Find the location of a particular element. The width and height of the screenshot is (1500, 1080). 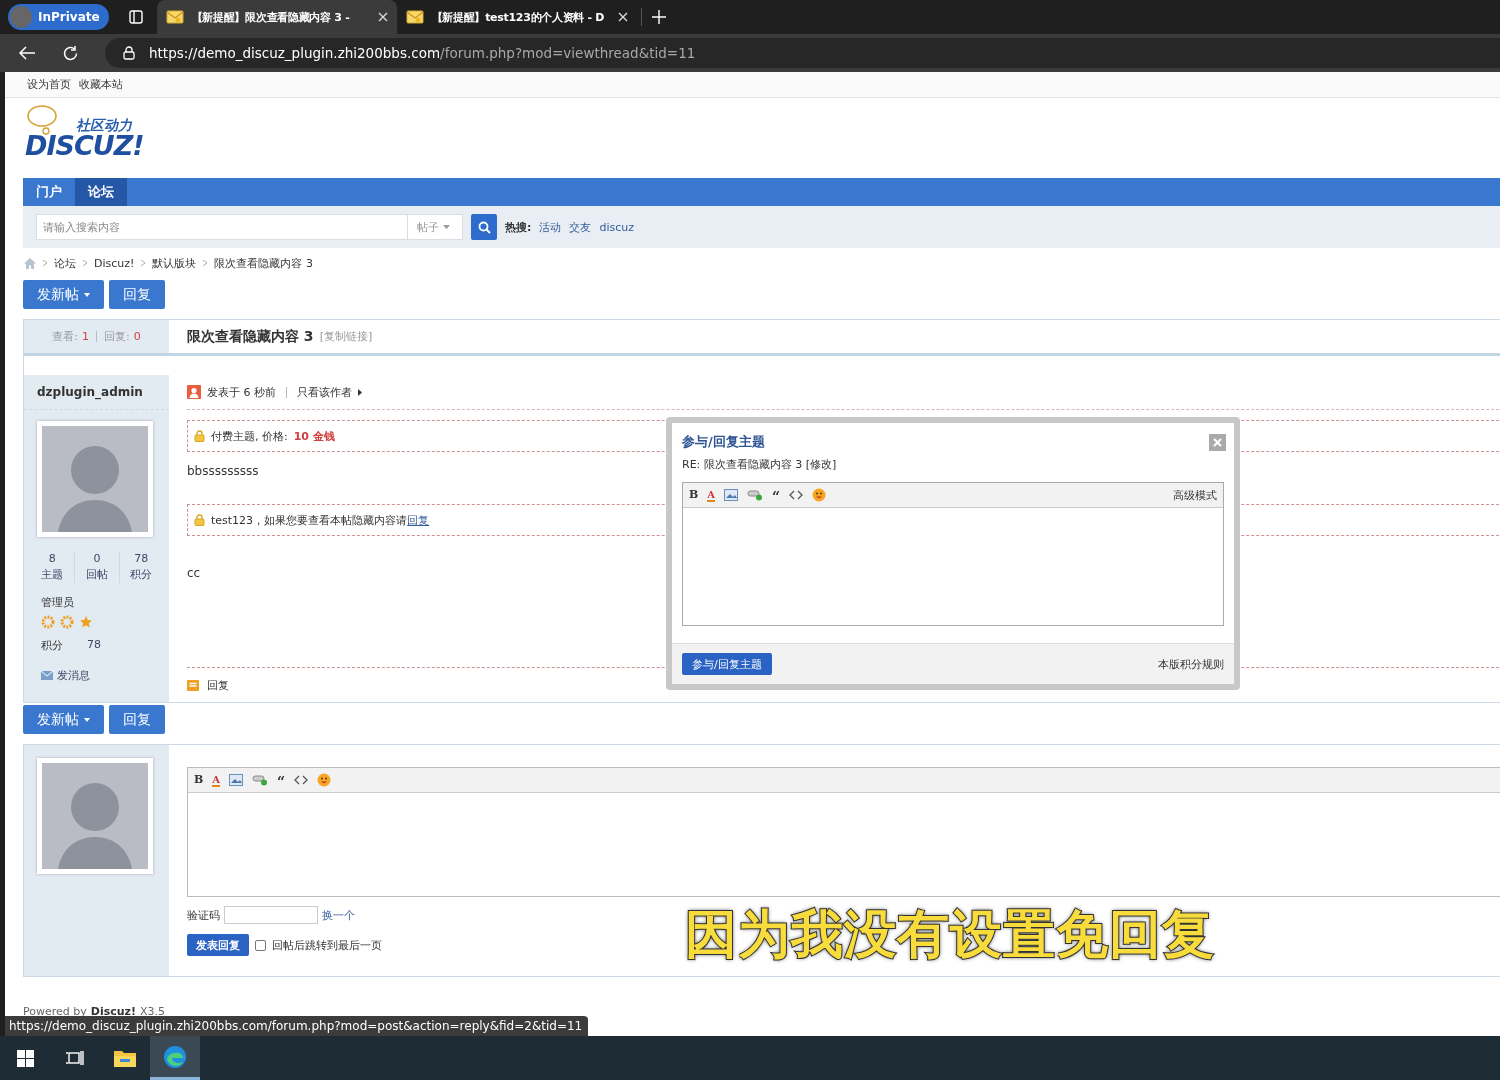

browser-tab: 【新提醒】test123的个人资料 - D is located at coordinates (516, 17).